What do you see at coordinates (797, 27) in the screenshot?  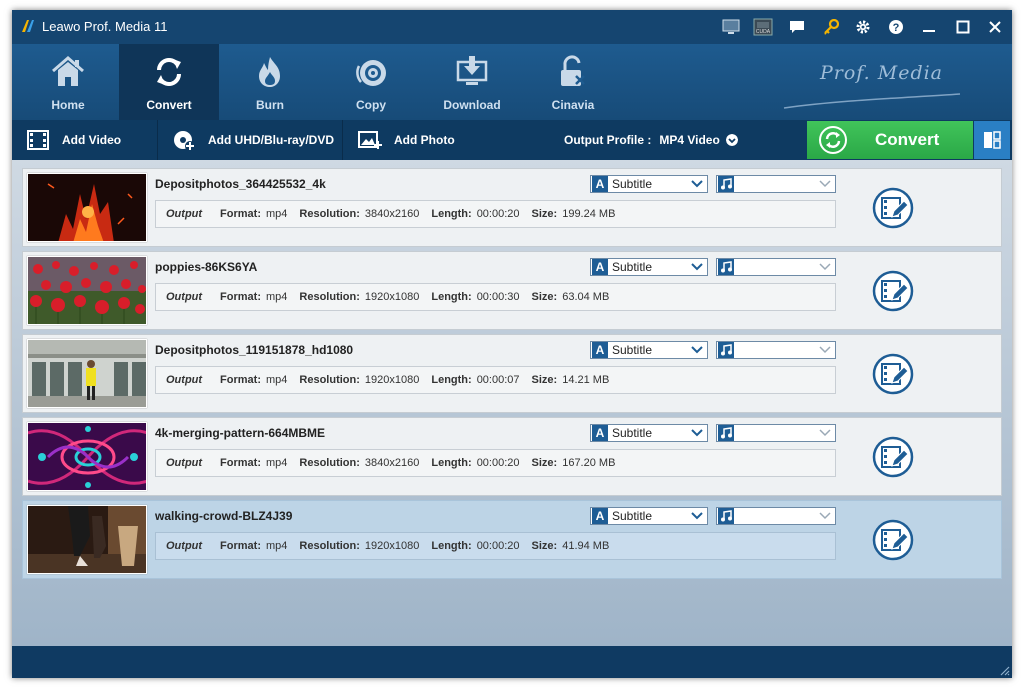 I see `chat-icon` at bounding box center [797, 27].